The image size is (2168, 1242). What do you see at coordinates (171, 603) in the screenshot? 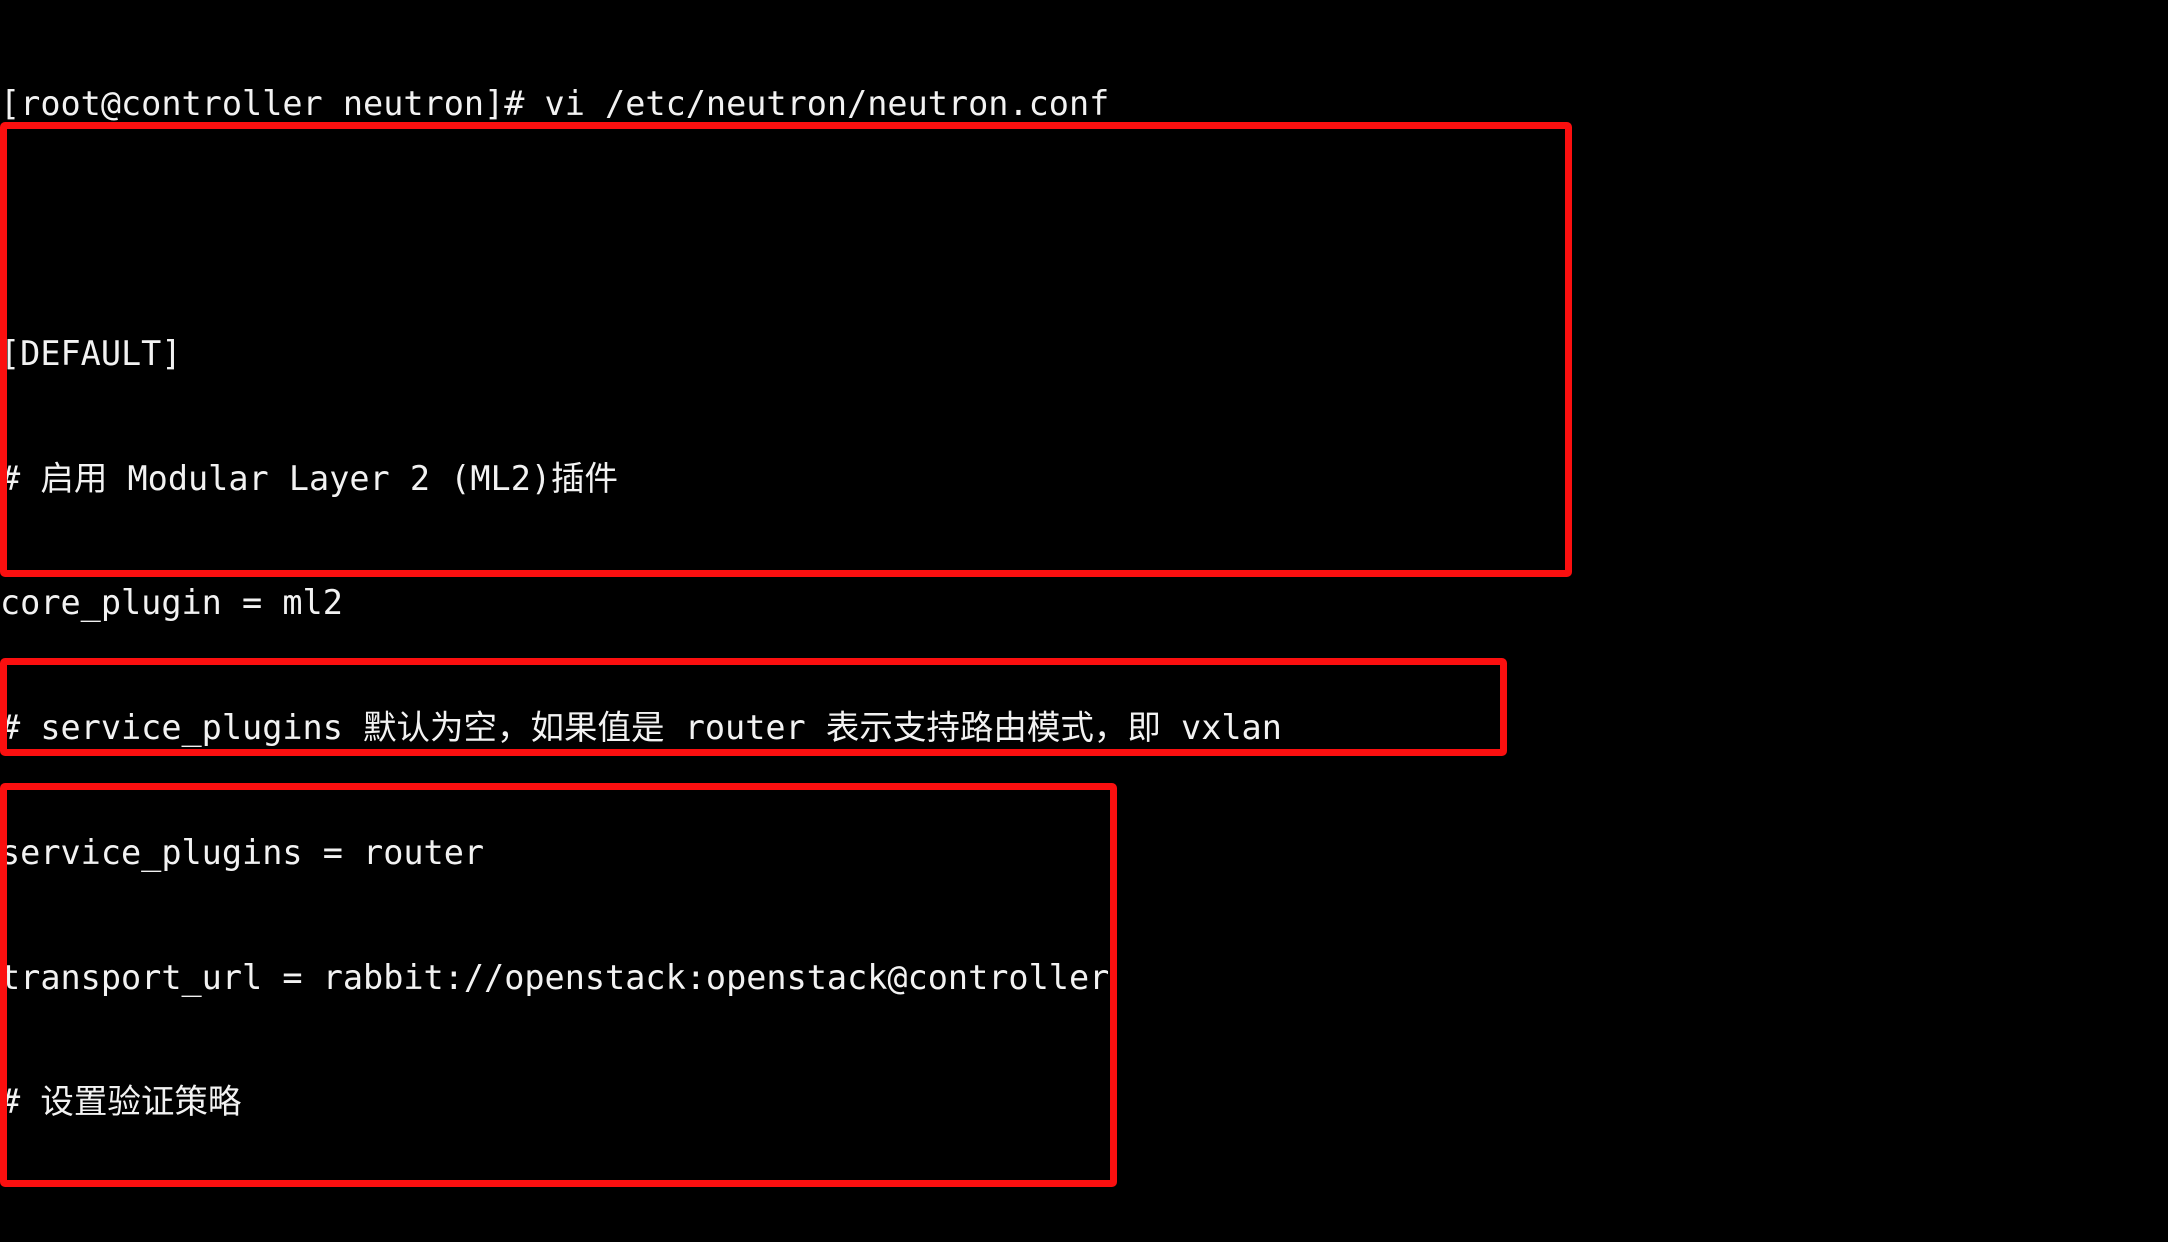
I see `config-setting-core-plugin: core_plugin = ml2` at bounding box center [171, 603].